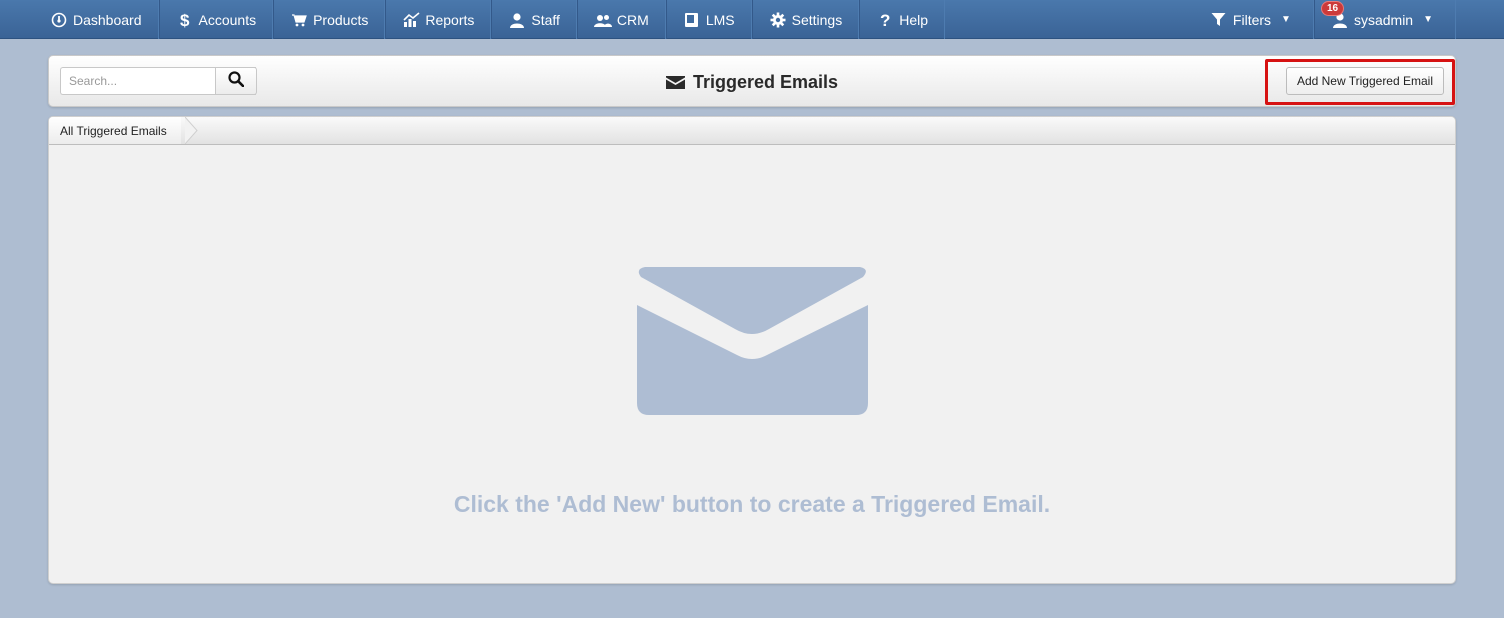 The height and width of the screenshot is (618, 1504). What do you see at coordinates (1364, 81) in the screenshot?
I see `add-new-triggered-email-button: Add New Triggered Email` at bounding box center [1364, 81].